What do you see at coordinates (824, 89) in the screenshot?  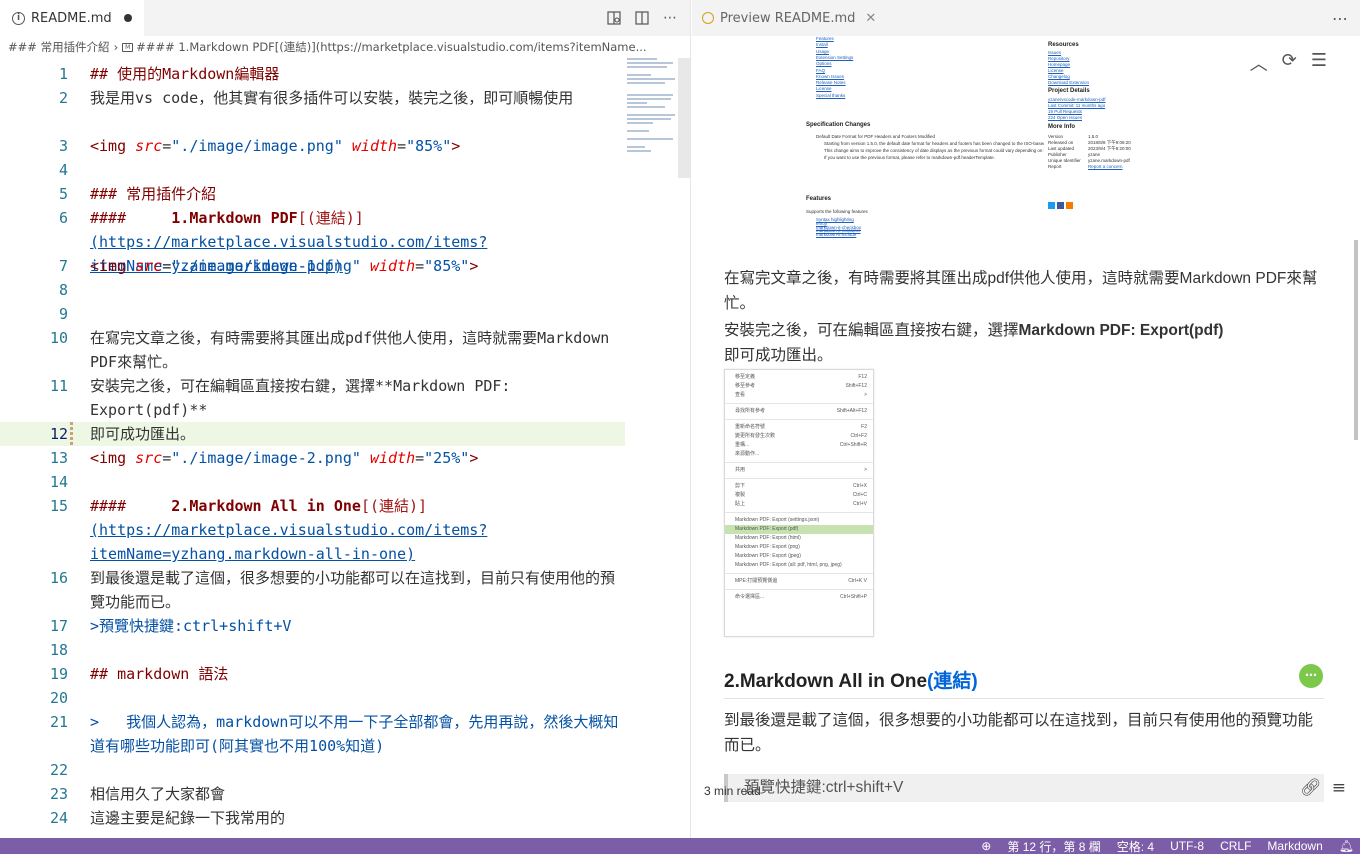 I see `nav-link: License` at bounding box center [824, 89].